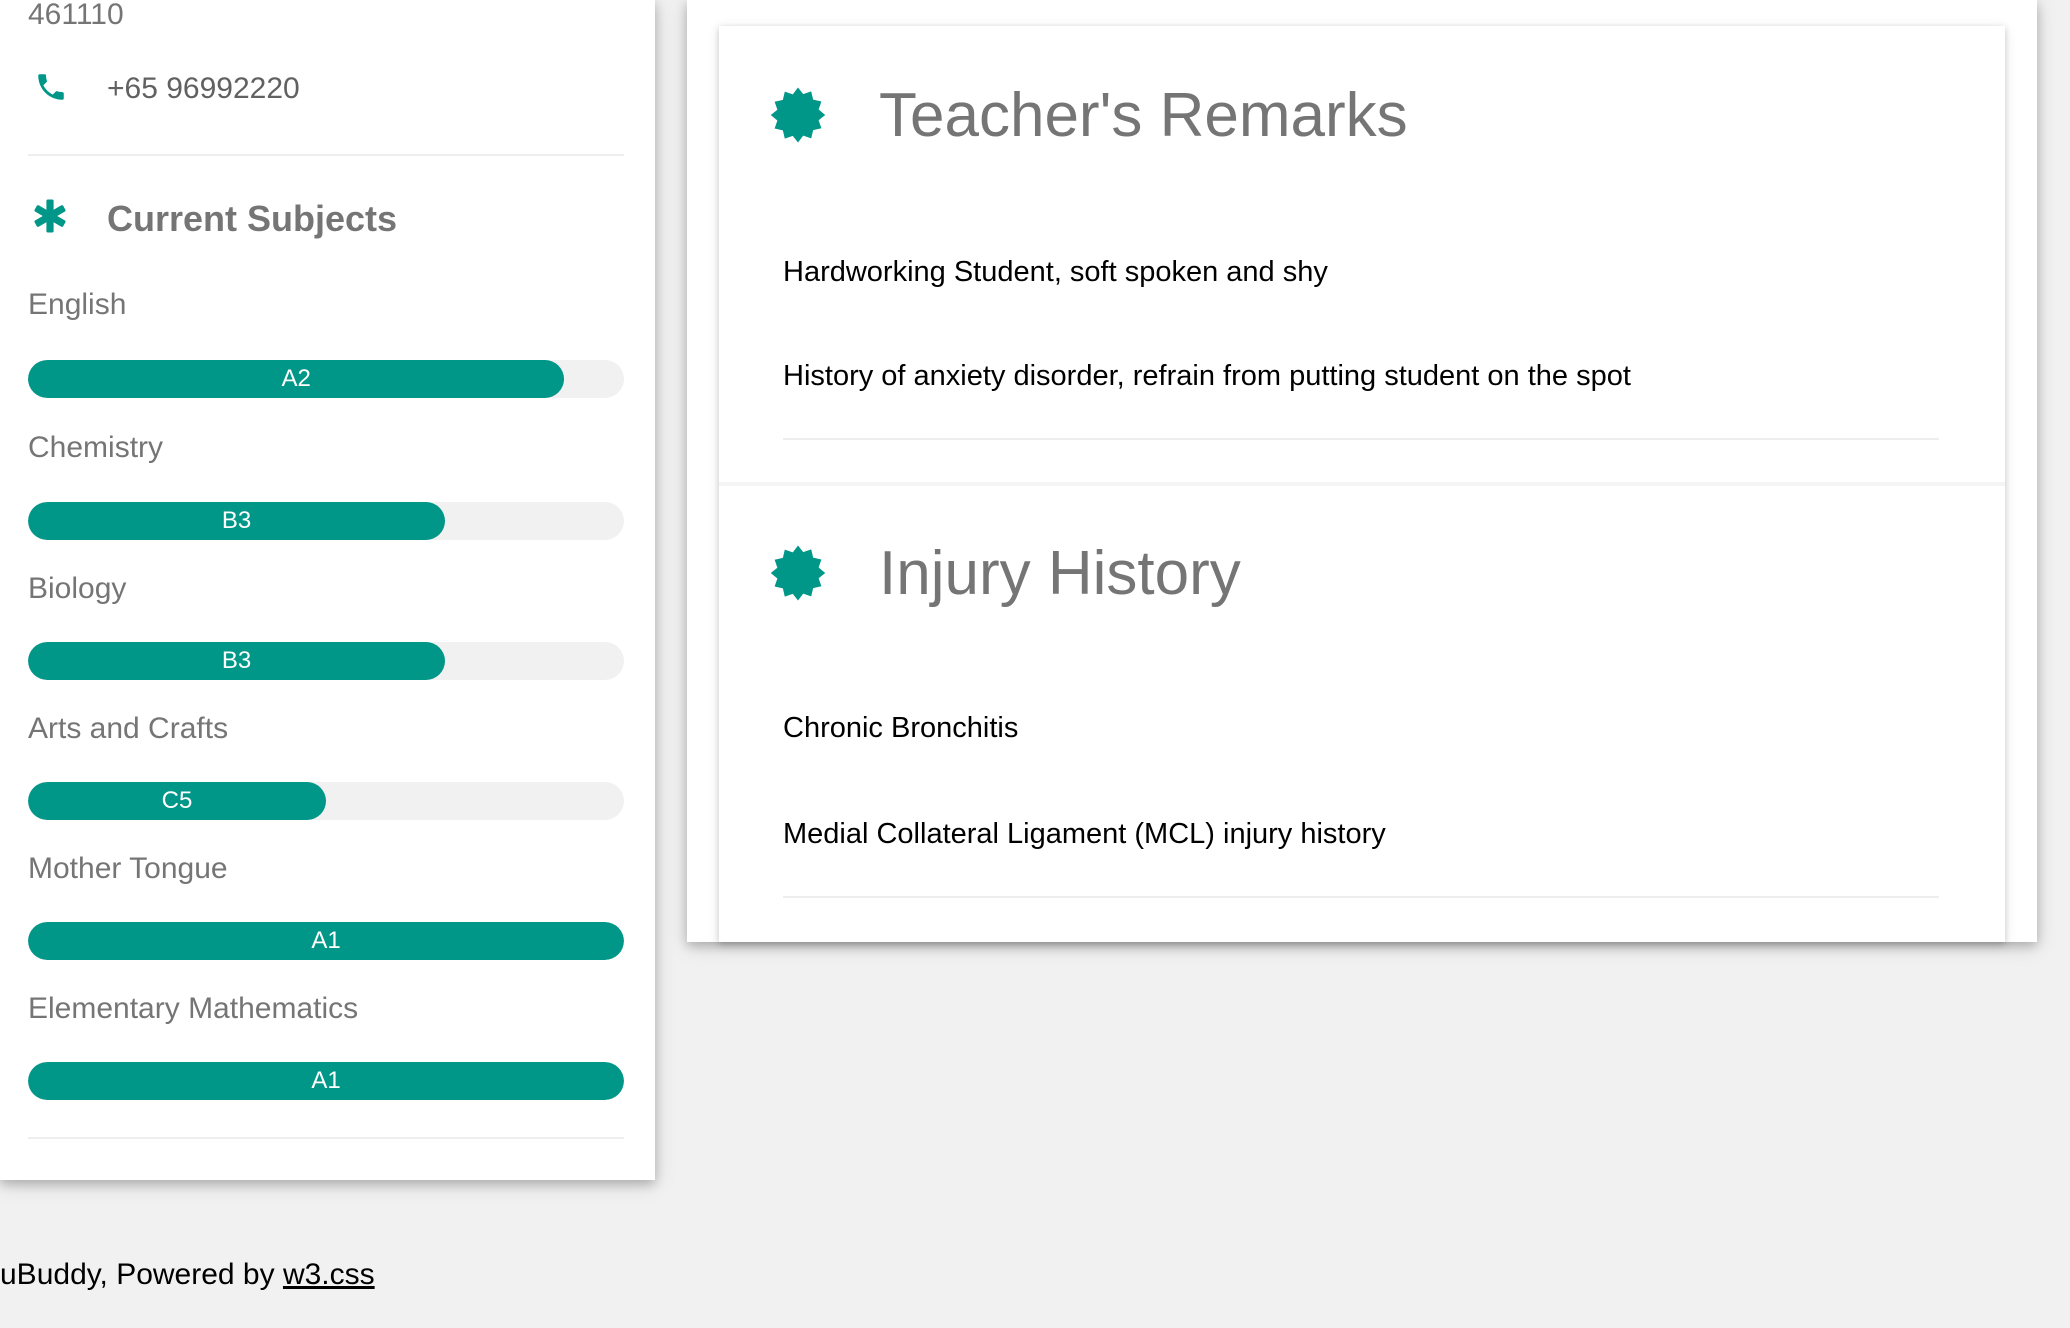 This screenshot has width=2070, height=1328. Describe the element at coordinates (141, 1274) in the screenshot. I see `footer-text: uBuddy, Powered by` at that location.